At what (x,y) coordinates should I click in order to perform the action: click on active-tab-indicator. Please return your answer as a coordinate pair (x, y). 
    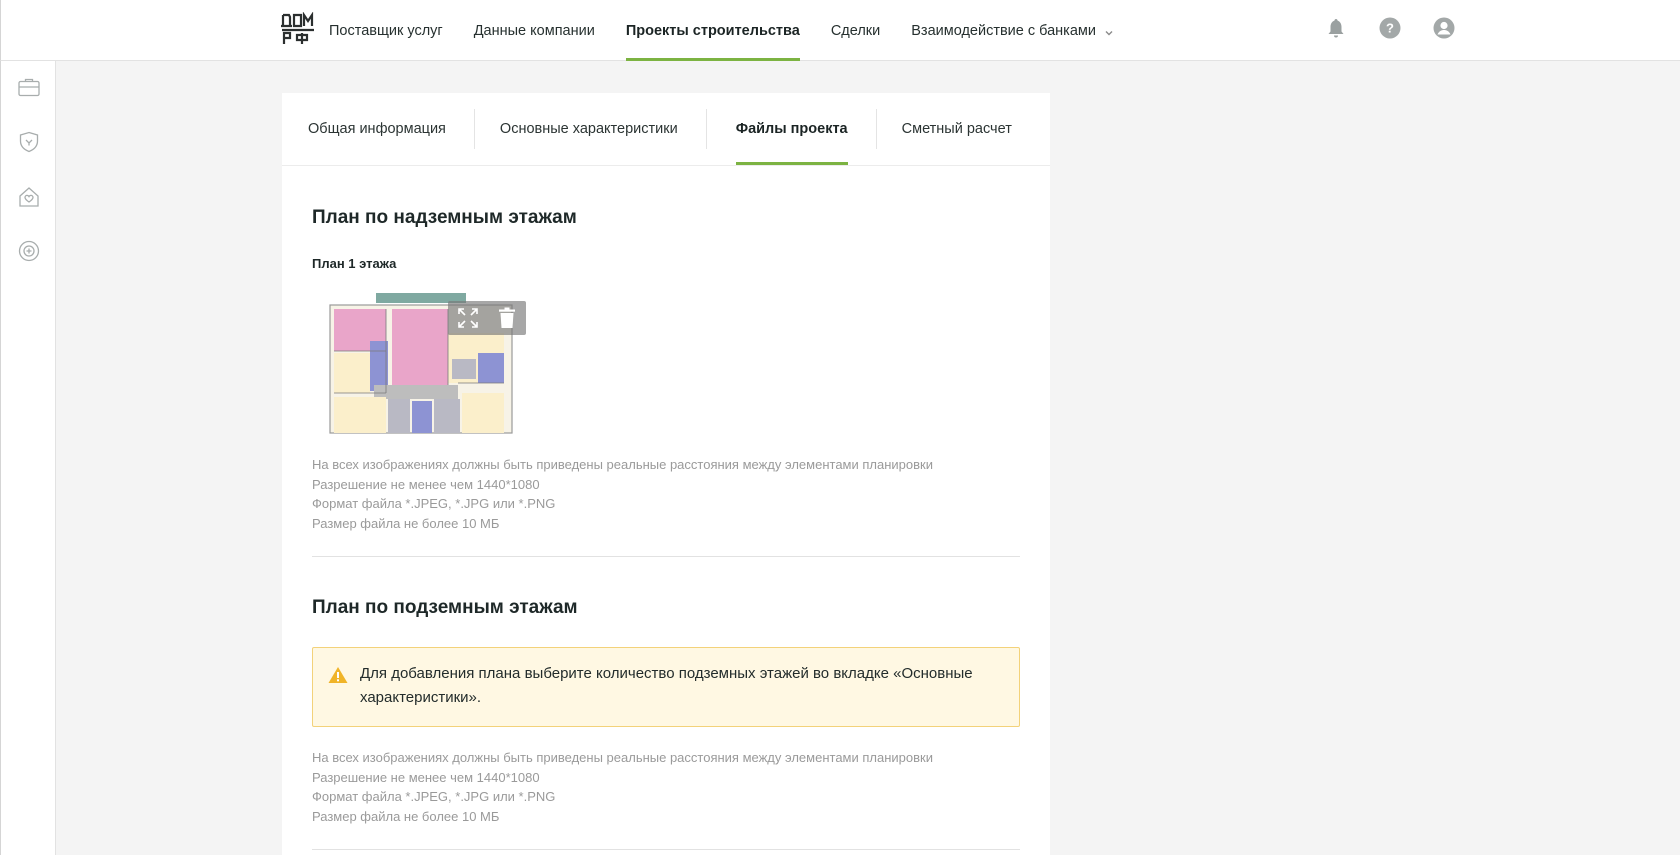
    Looking at the image, I should click on (791, 163).